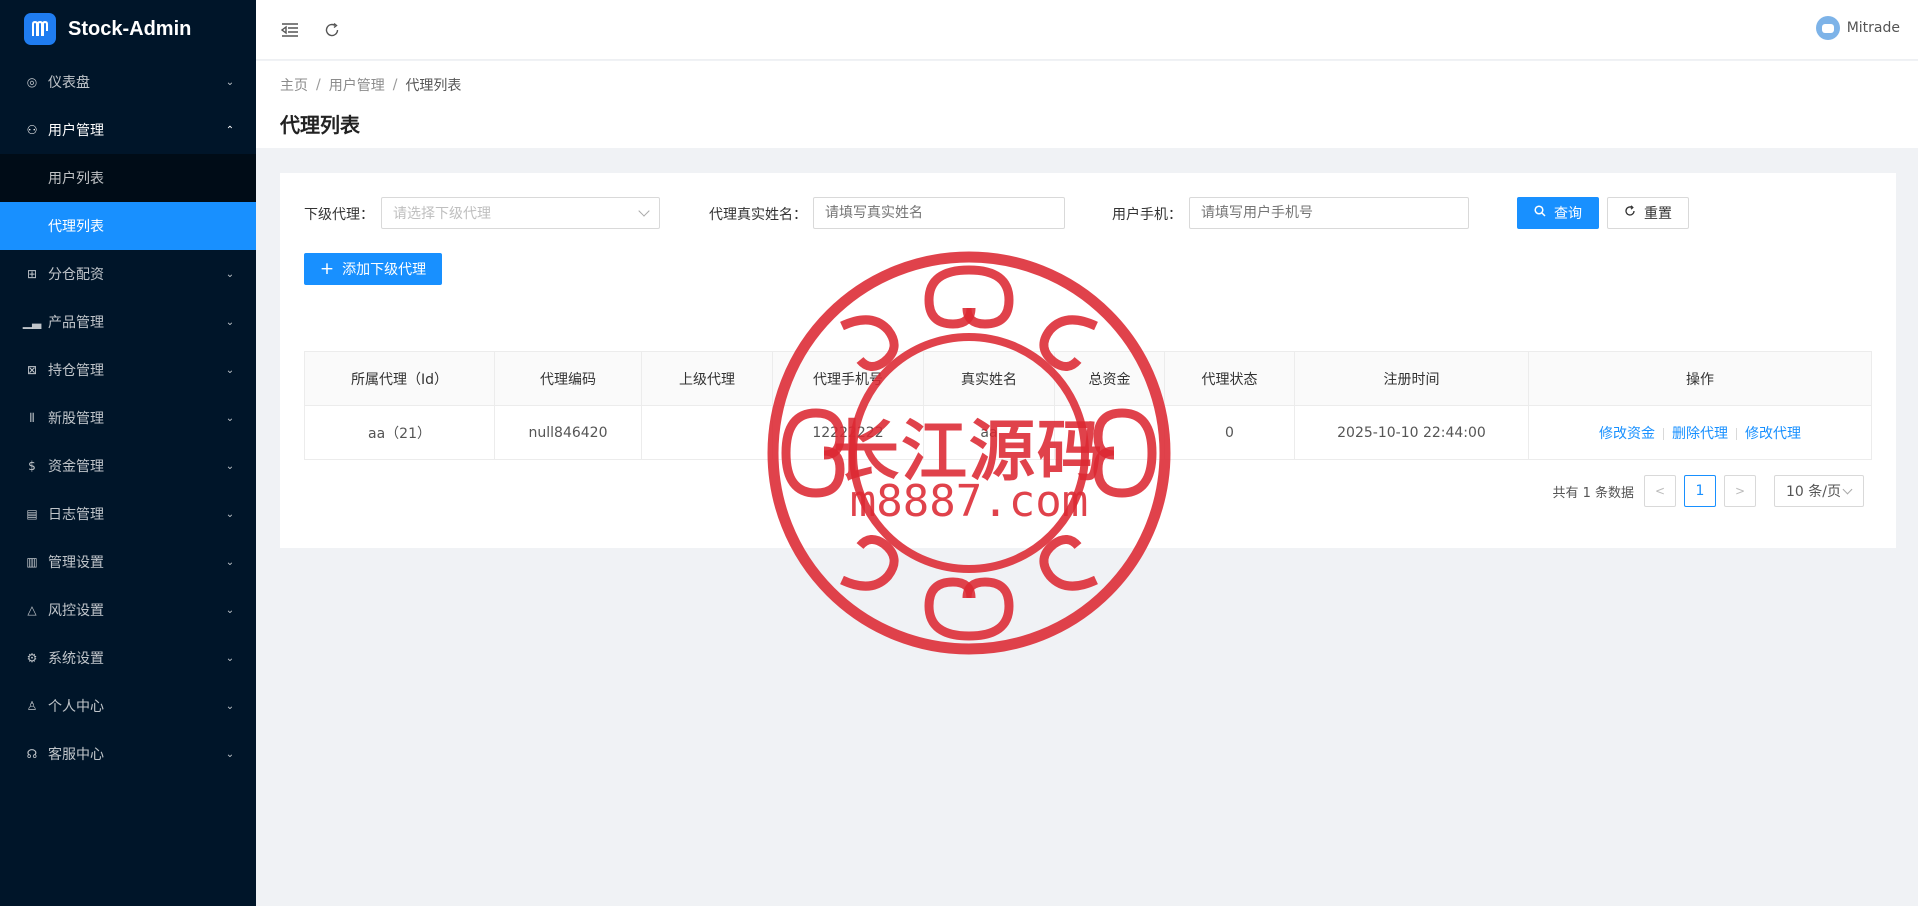 This screenshot has height=906, width=1918. What do you see at coordinates (128, 274) in the screenshot?
I see `sidebar-item-sub-warehouse: ⊞ 分仓配资 ⌄` at bounding box center [128, 274].